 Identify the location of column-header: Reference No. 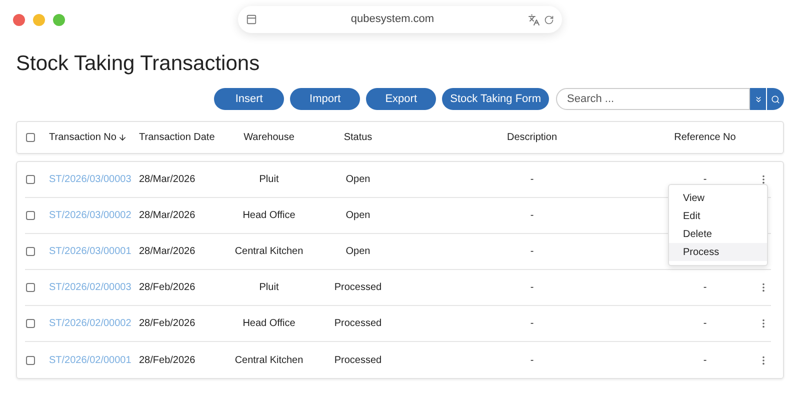
(705, 137).